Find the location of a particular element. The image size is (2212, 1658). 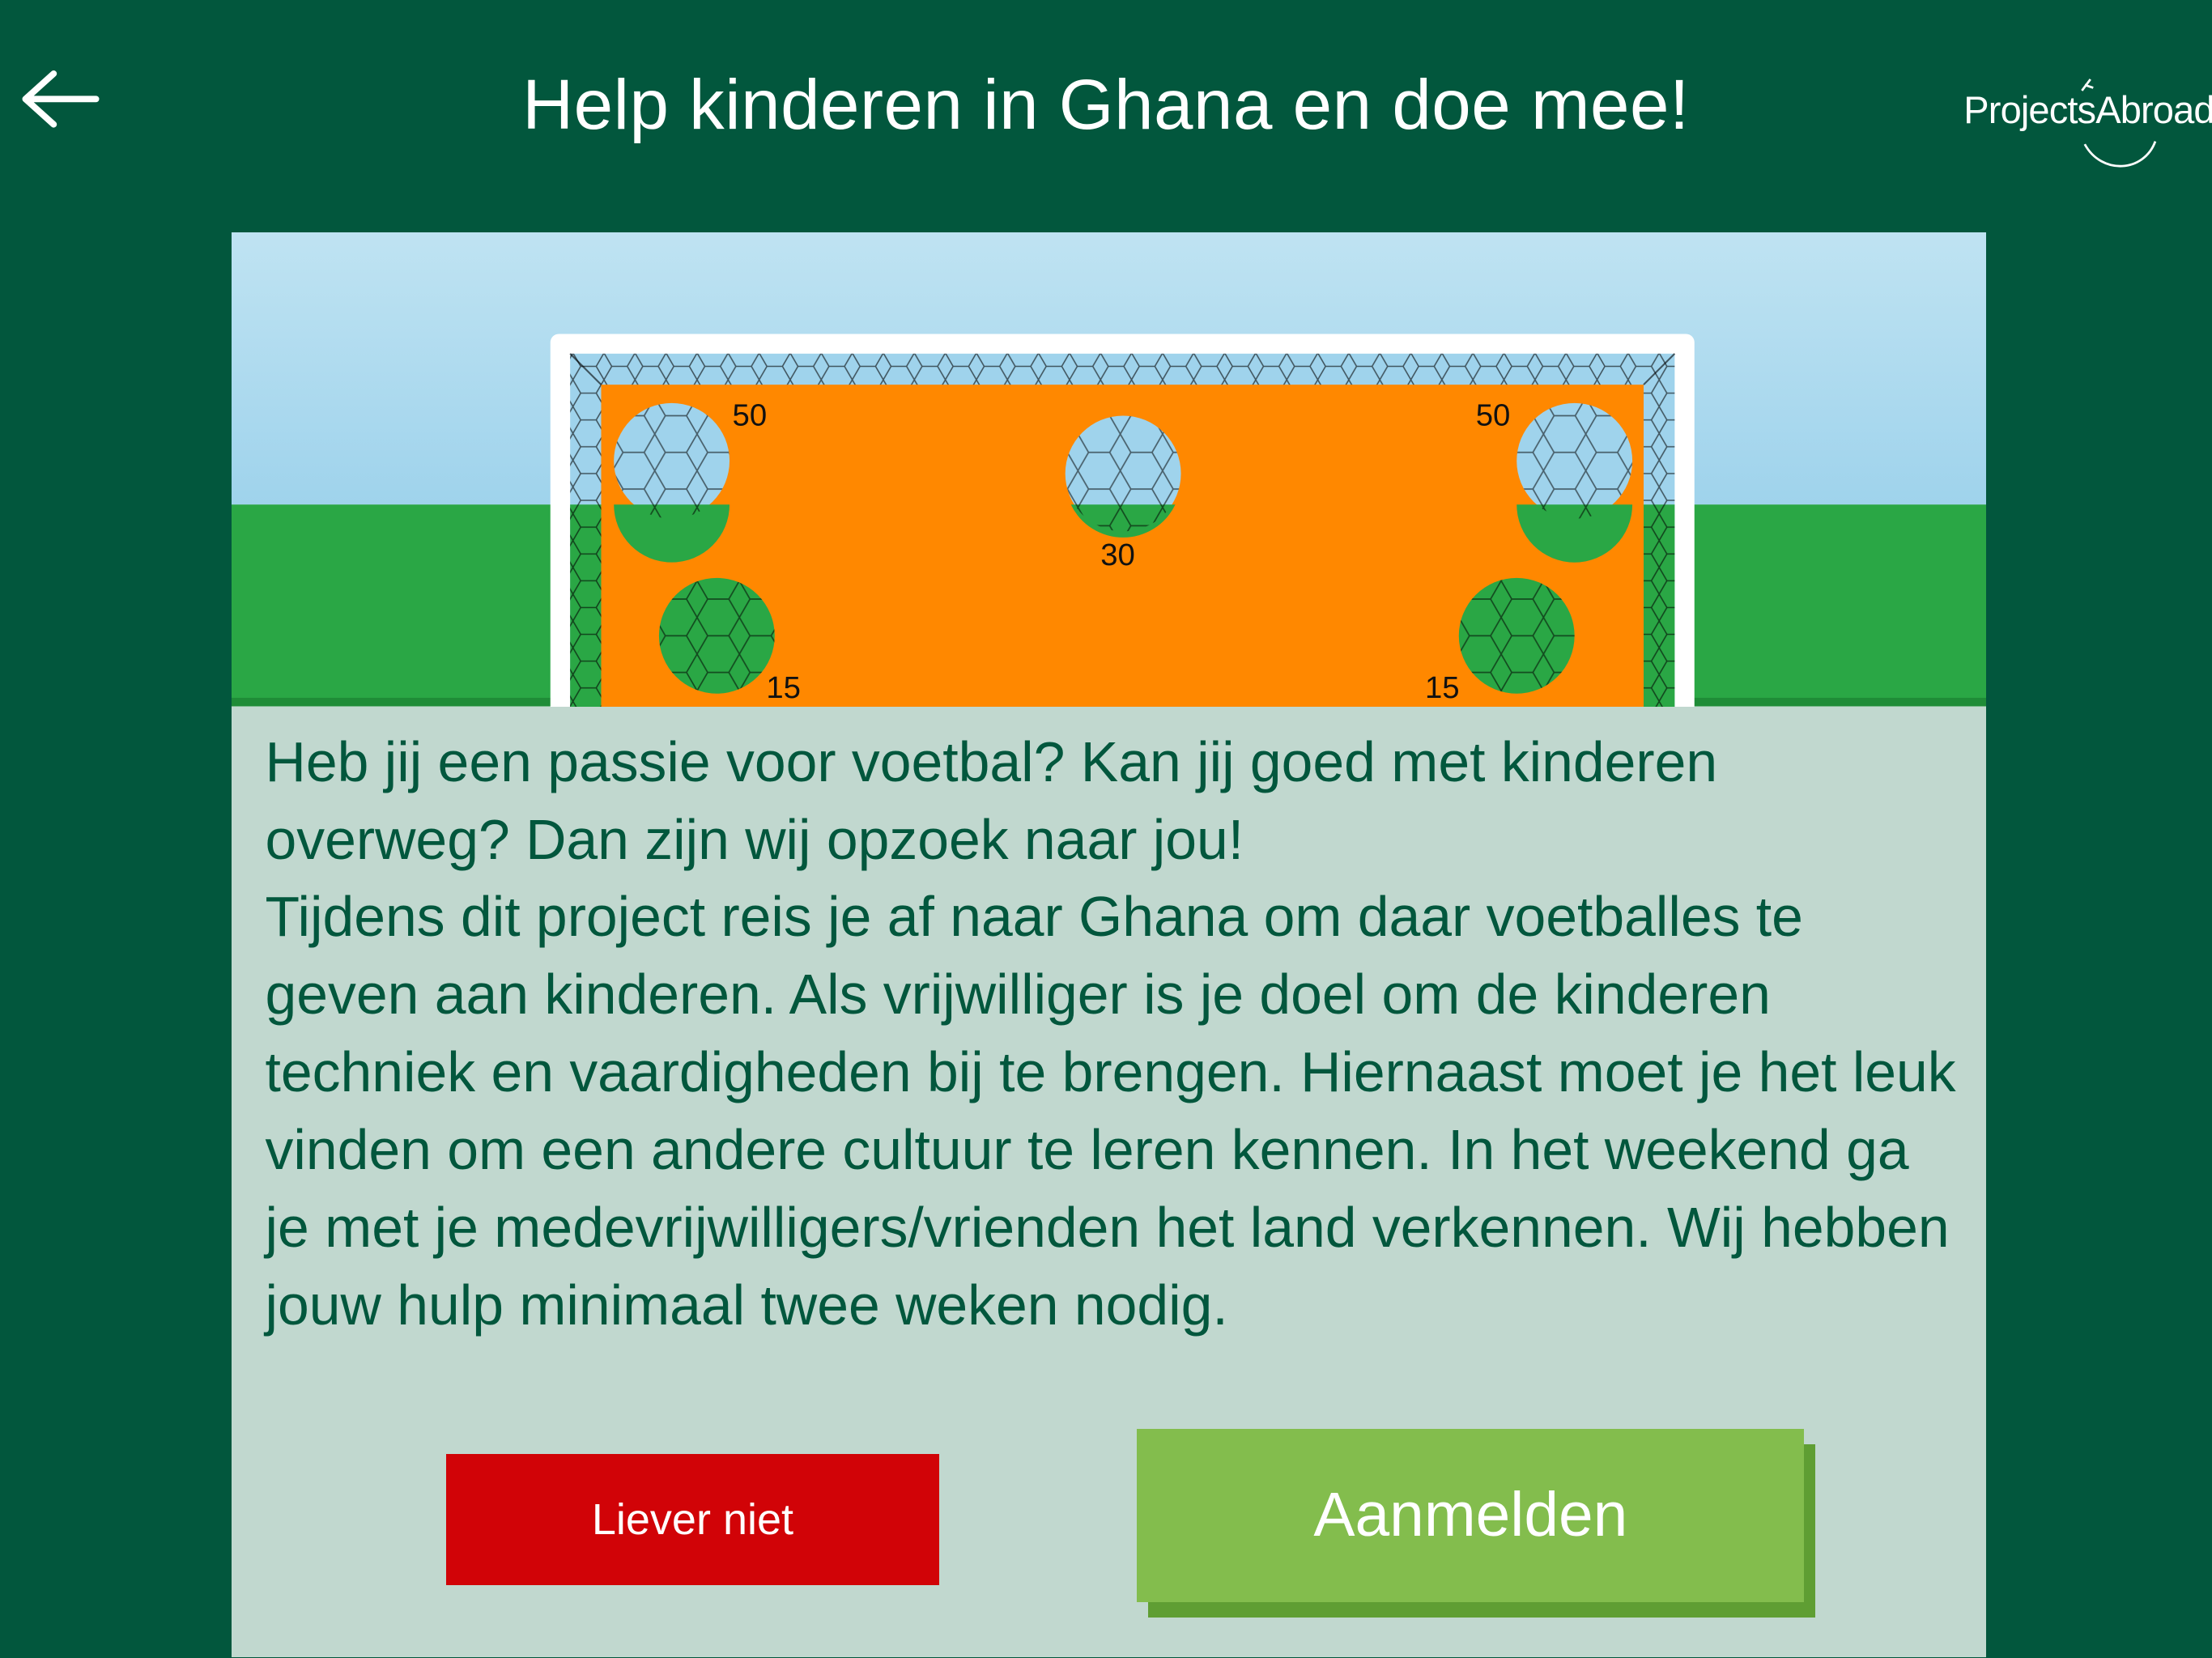

logo-swoosh-icon is located at coordinates (2119, 123).